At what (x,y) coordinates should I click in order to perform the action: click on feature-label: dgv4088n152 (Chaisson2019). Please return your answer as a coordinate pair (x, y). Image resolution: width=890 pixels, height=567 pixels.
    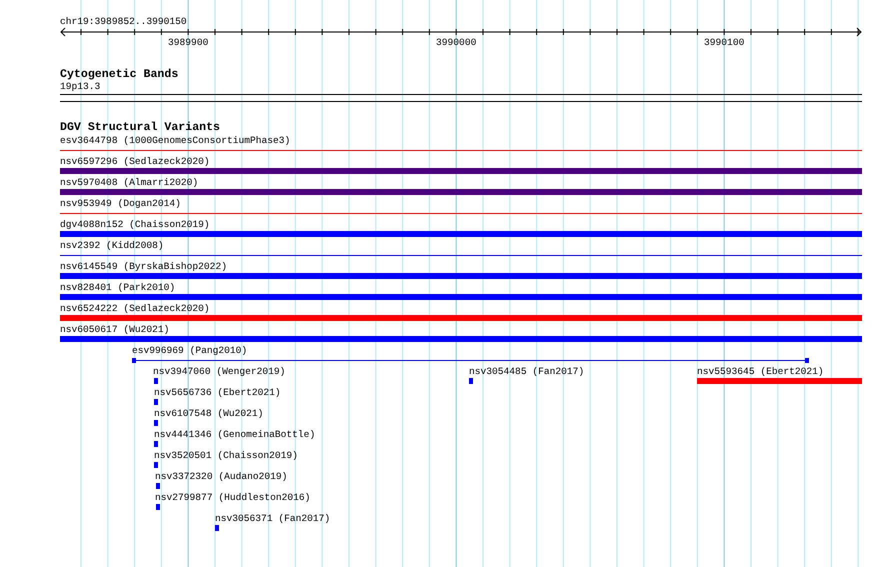
    Looking at the image, I should click on (135, 225).